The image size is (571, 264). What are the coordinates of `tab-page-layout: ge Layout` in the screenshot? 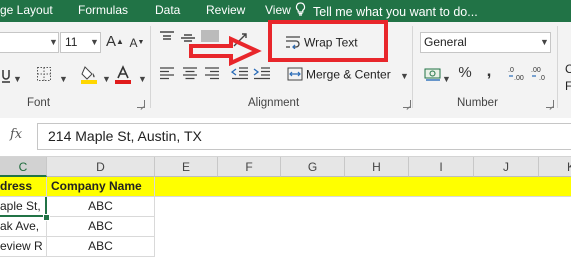 It's located at (26, 10).